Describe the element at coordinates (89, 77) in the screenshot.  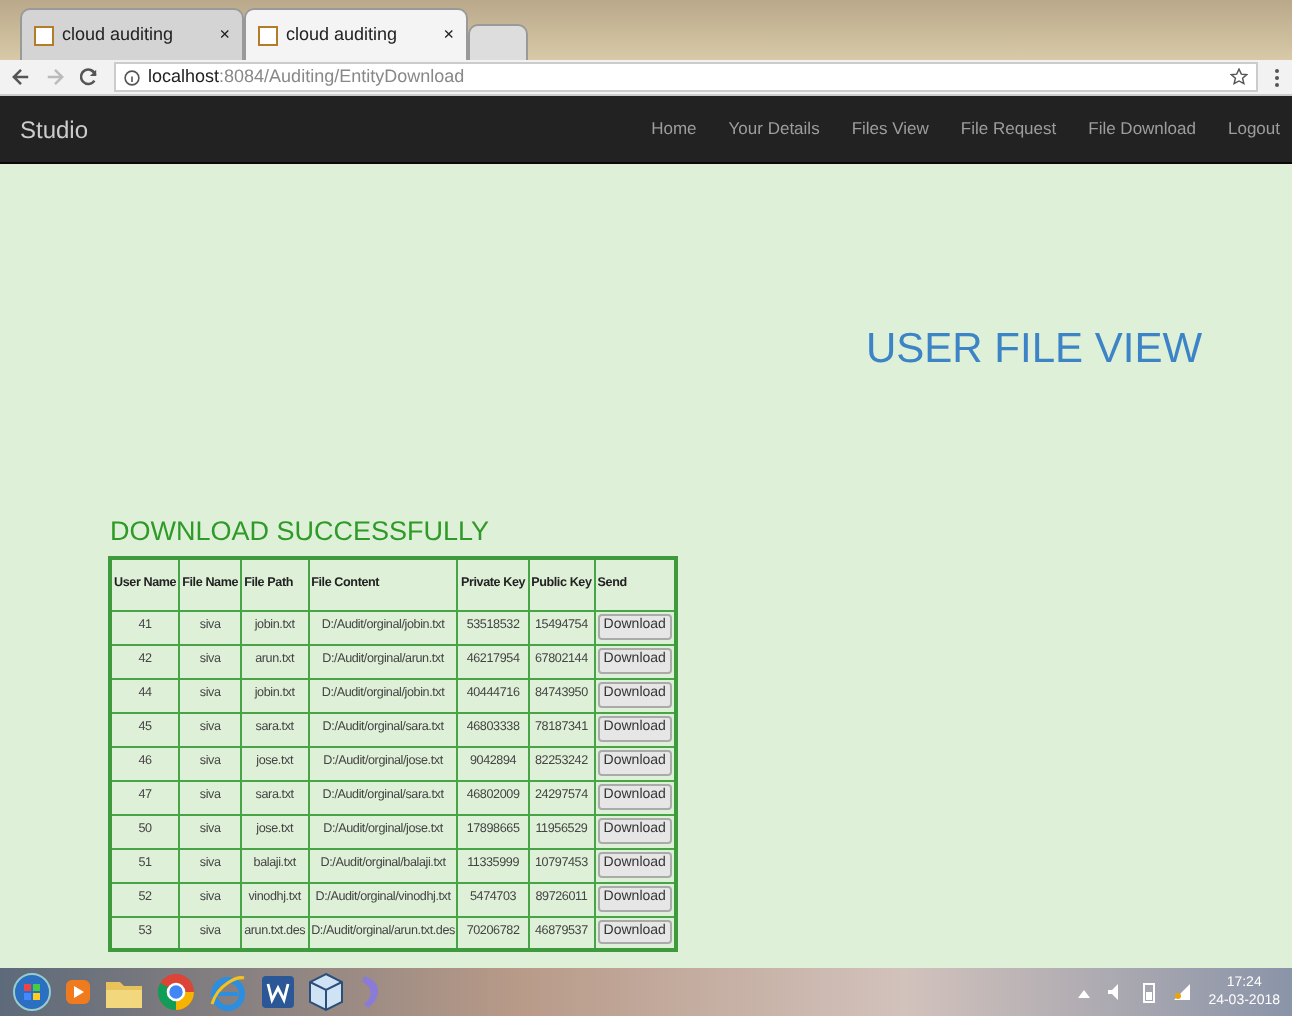
I see `reload-icon` at that location.